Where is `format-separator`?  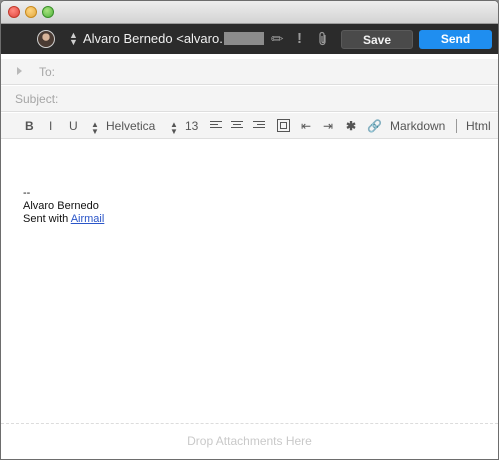 format-separator is located at coordinates (456, 126).